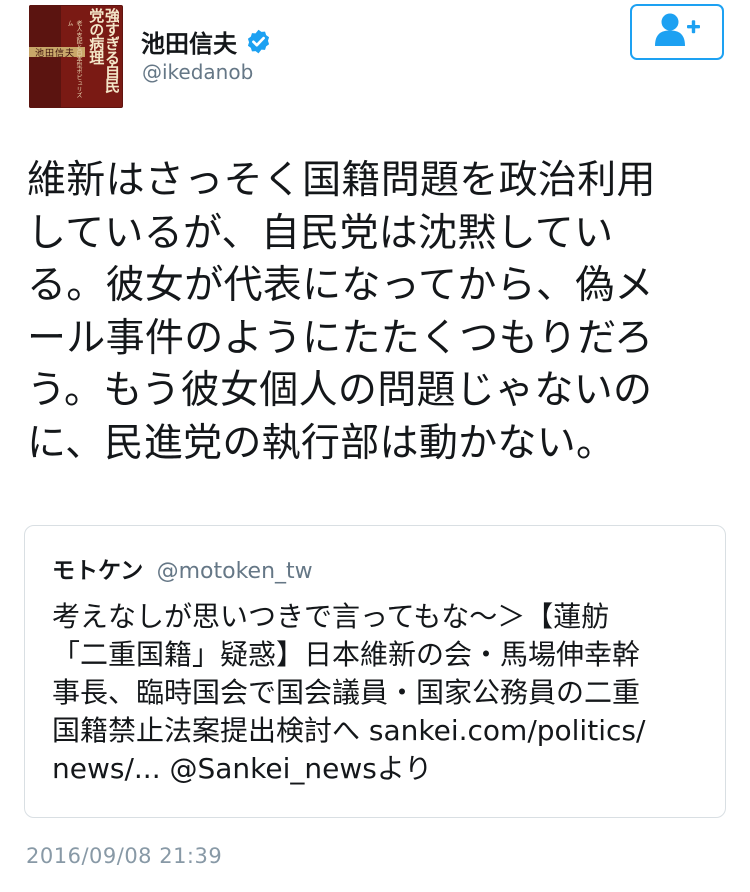 The image size is (750, 892). Describe the element at coordinates (189, 41) in the screenshot. I see `display-name: 池田信夫` at that location.